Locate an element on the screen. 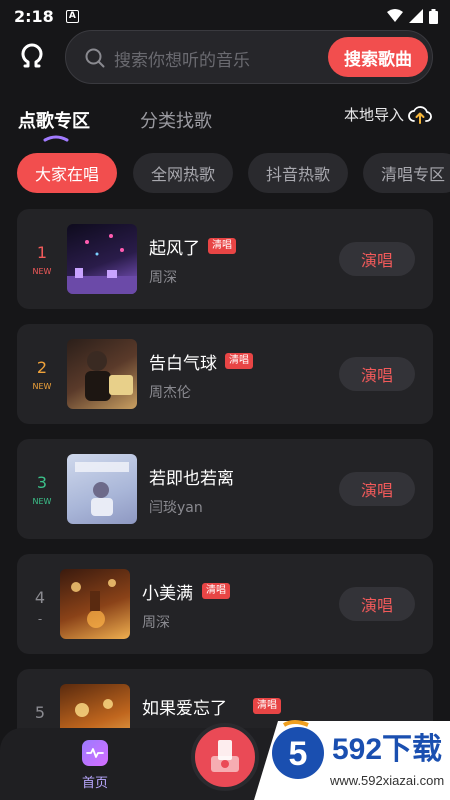  tab-song-request: 点歌专区 is located at coordinates (54, 120).